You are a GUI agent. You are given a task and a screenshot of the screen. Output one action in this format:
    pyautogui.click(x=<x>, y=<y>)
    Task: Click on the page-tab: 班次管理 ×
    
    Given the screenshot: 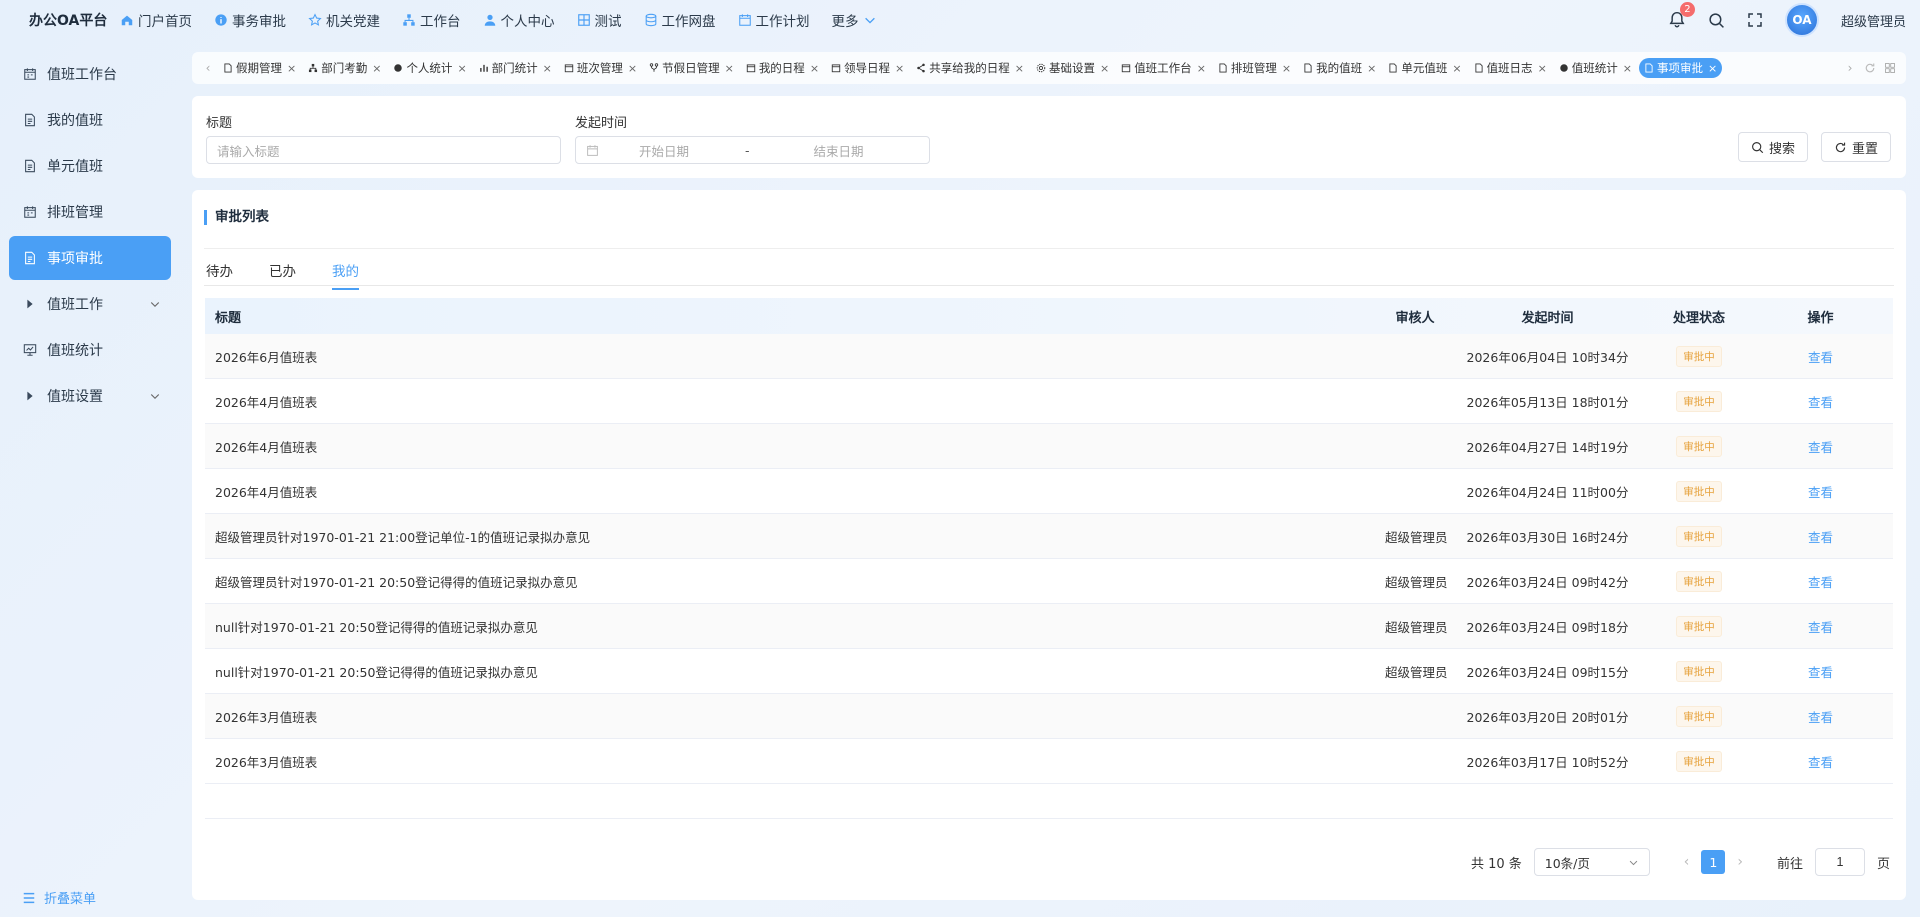 What is the action you would take?
    pyautogui.click(x=600, y=68)
    